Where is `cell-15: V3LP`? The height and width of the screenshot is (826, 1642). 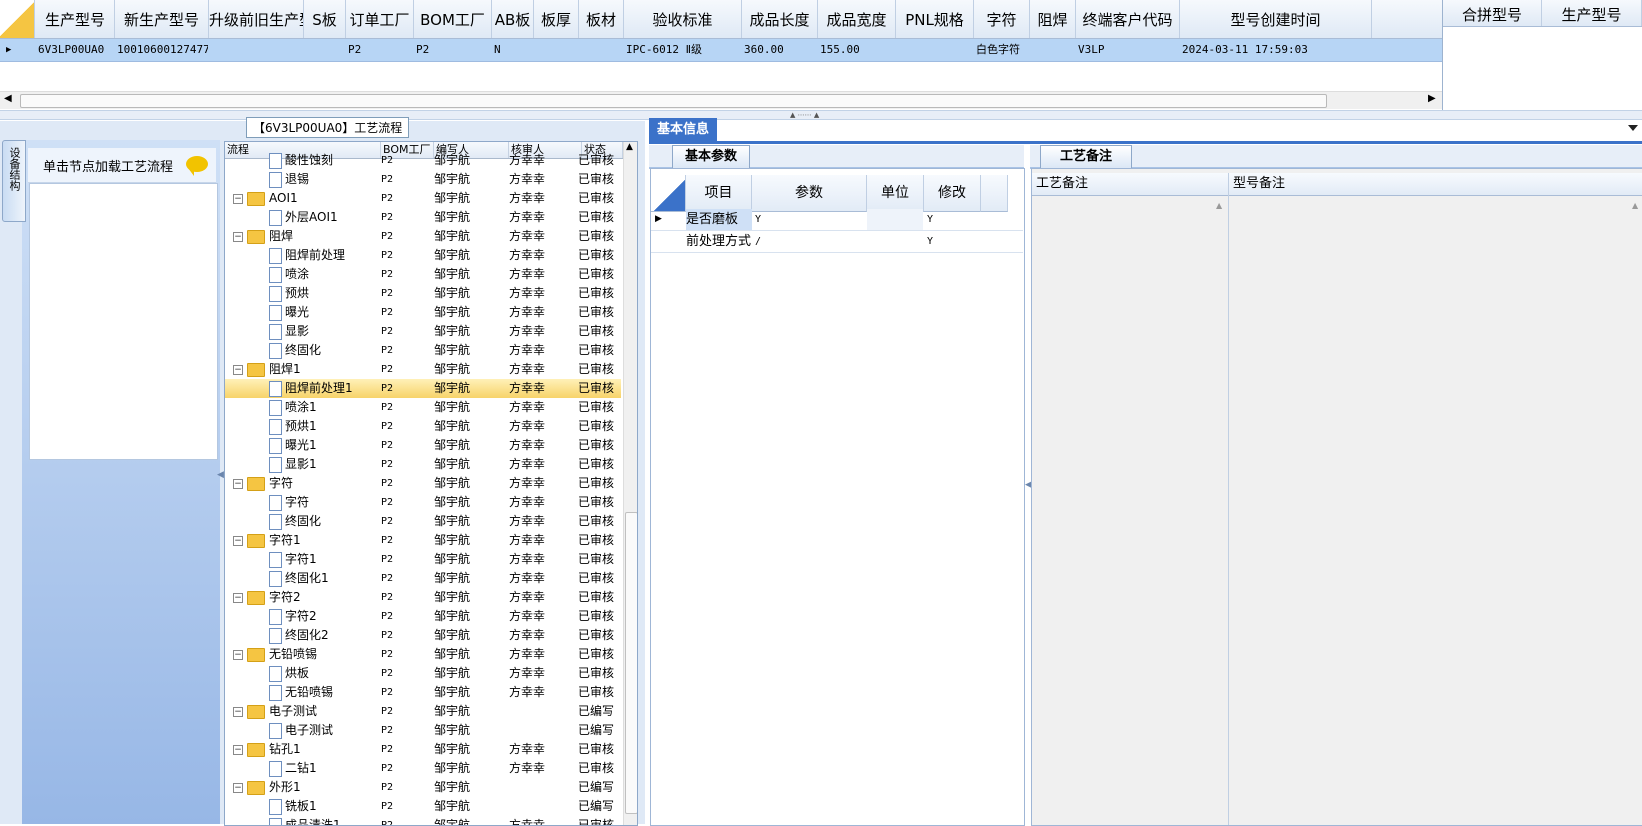
cell-15: V3LP is located at coordinates (1127, 50).